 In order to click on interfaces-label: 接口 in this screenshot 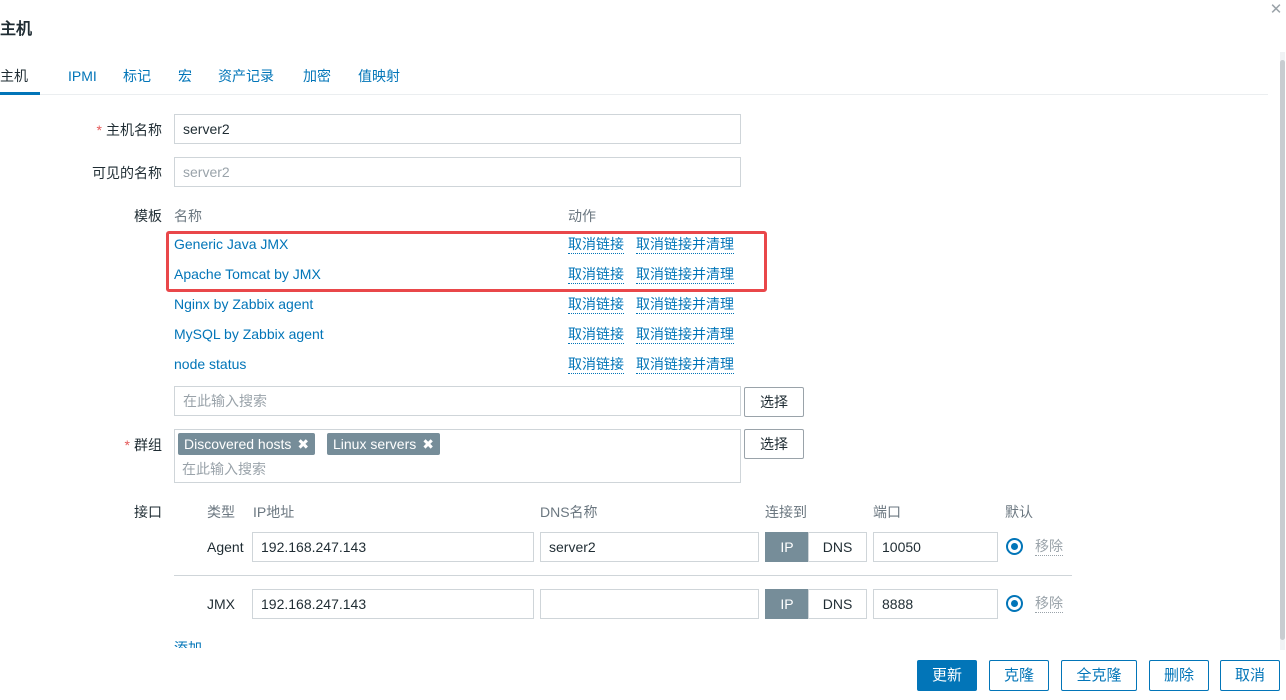, I will do `click(148, 512)`.